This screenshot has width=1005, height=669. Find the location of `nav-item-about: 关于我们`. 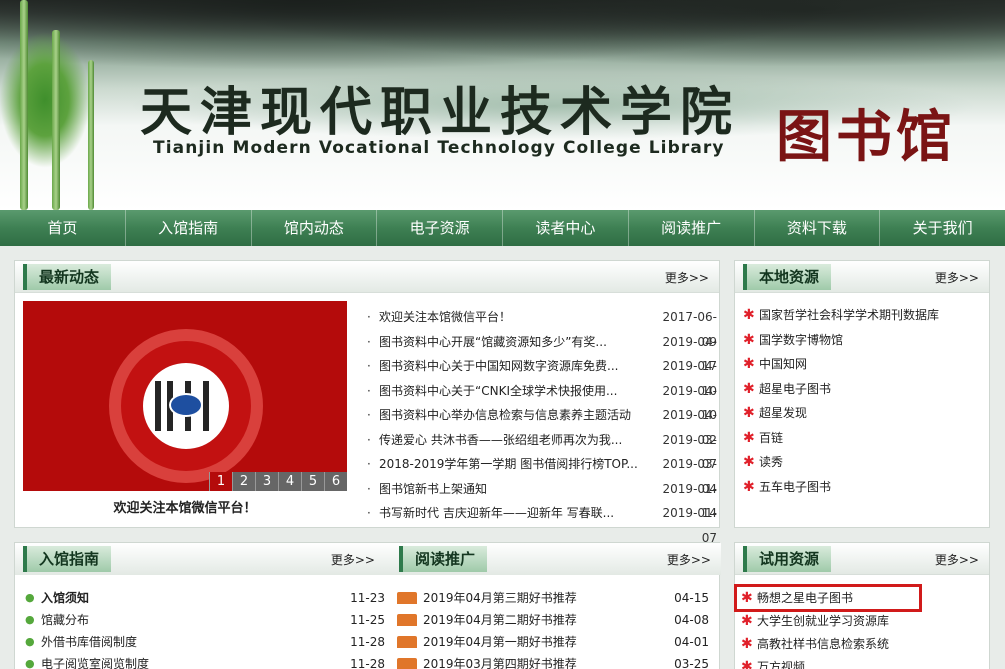

nav-item-about: 关于我们 is located at coordinates (942, 228).